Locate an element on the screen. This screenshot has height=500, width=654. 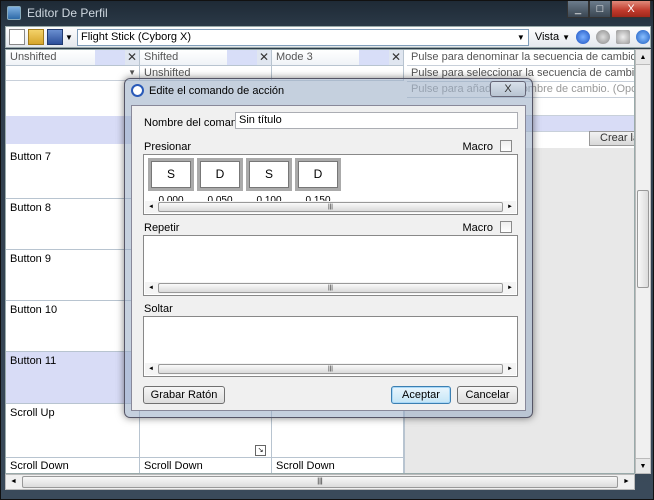
vertical-scrollbar: ▲ ▼ is located at coordinates (643, 261).